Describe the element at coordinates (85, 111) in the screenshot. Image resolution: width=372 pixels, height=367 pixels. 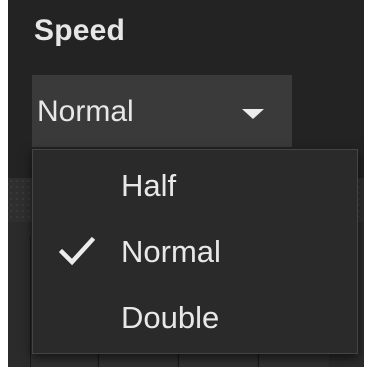
I see `speed-selected-value: Normal` at that location.